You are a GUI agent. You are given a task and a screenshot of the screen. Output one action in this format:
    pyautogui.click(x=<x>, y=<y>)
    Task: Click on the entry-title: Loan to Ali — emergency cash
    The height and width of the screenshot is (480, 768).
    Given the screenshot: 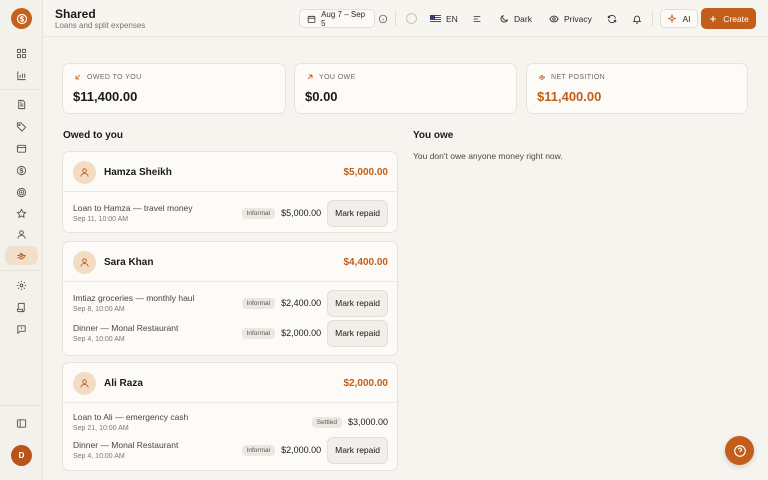 What is the action you would take?
    pyautogui.click(x=131, y=417)
    